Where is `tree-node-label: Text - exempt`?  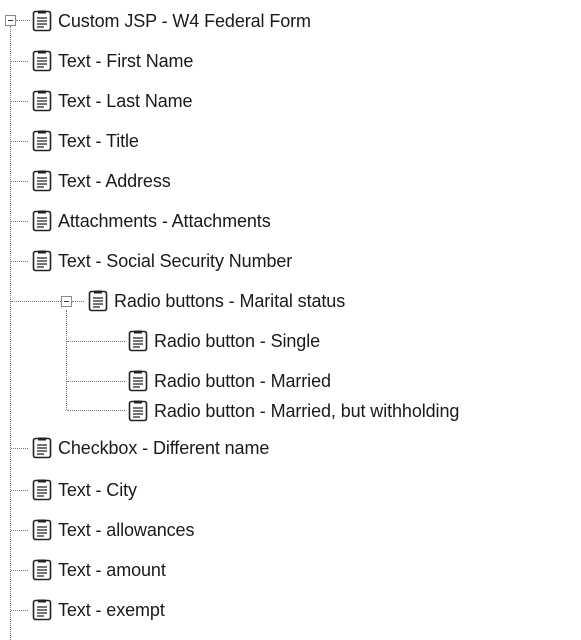
tree-node-label: Text - exempt is located at coordinates (111, 610).